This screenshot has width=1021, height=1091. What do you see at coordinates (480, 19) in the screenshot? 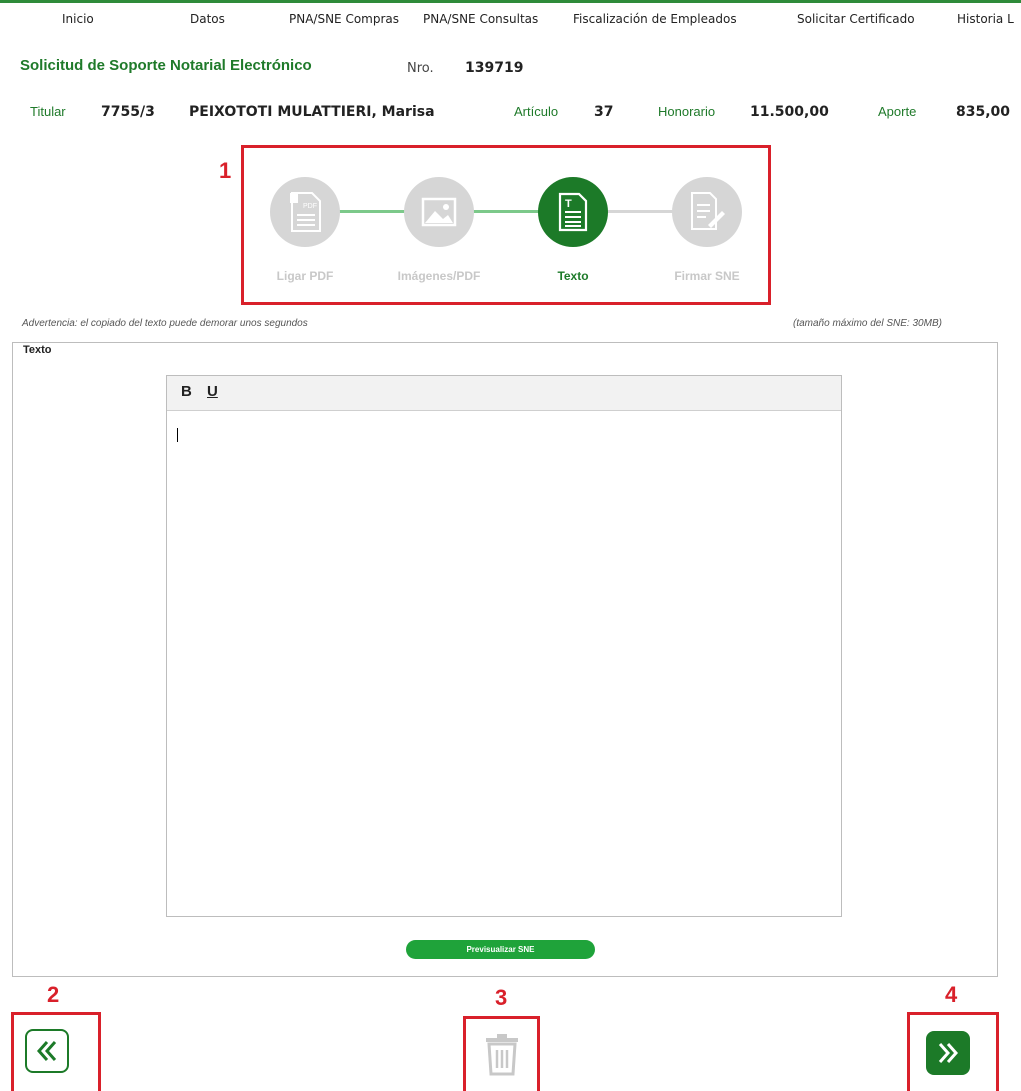
I see `nav-item-pna-sne-consultas: PNA/SNE Consultas` at bounding box center [480, 19].